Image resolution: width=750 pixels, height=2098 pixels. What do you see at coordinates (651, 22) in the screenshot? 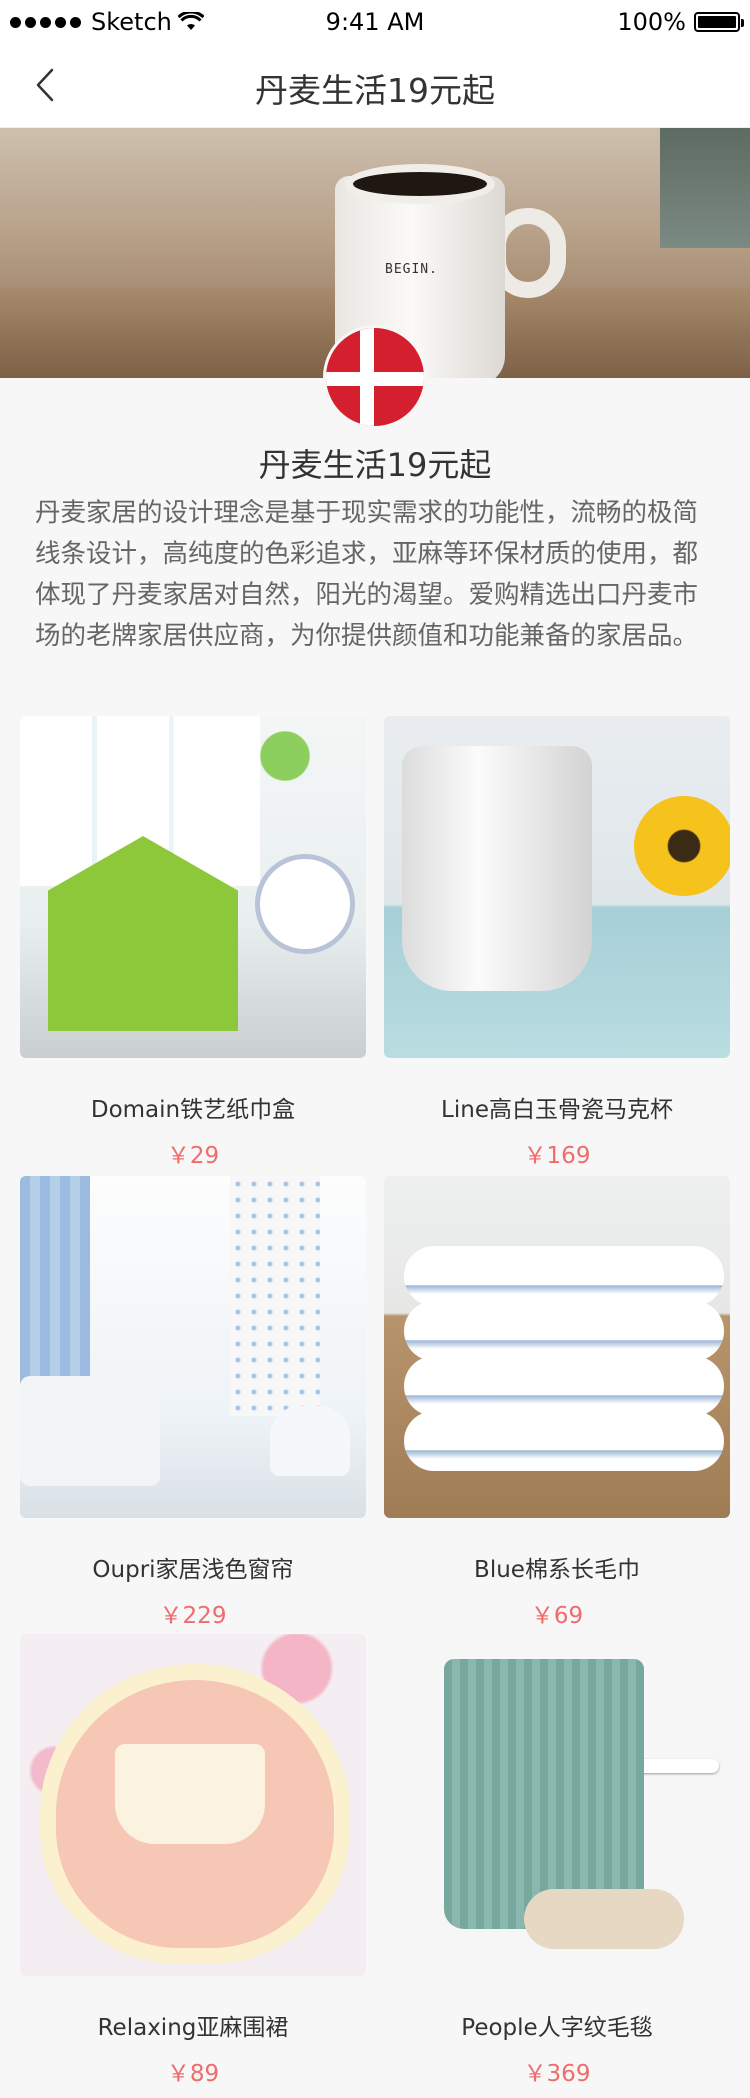
I see `battery-percent: 100%` at bounding box center [651, 22].